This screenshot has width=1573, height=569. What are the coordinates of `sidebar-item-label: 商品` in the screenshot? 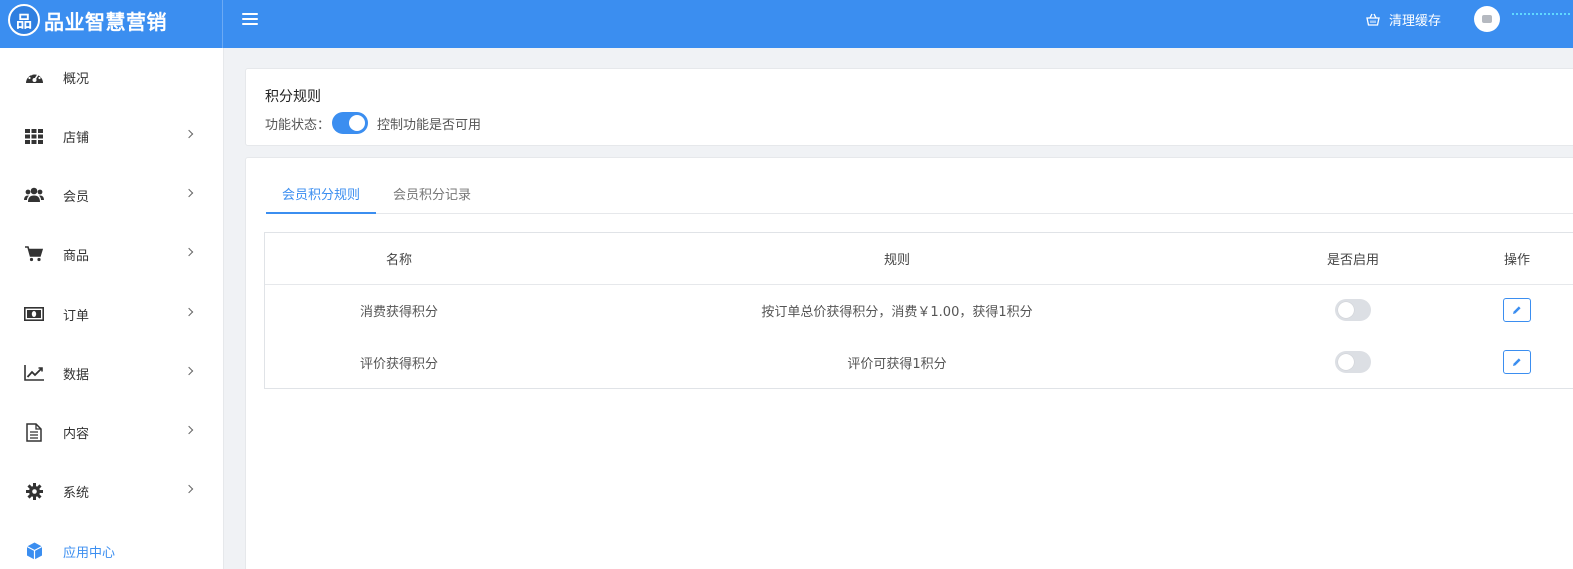 It's located at (76, 256).